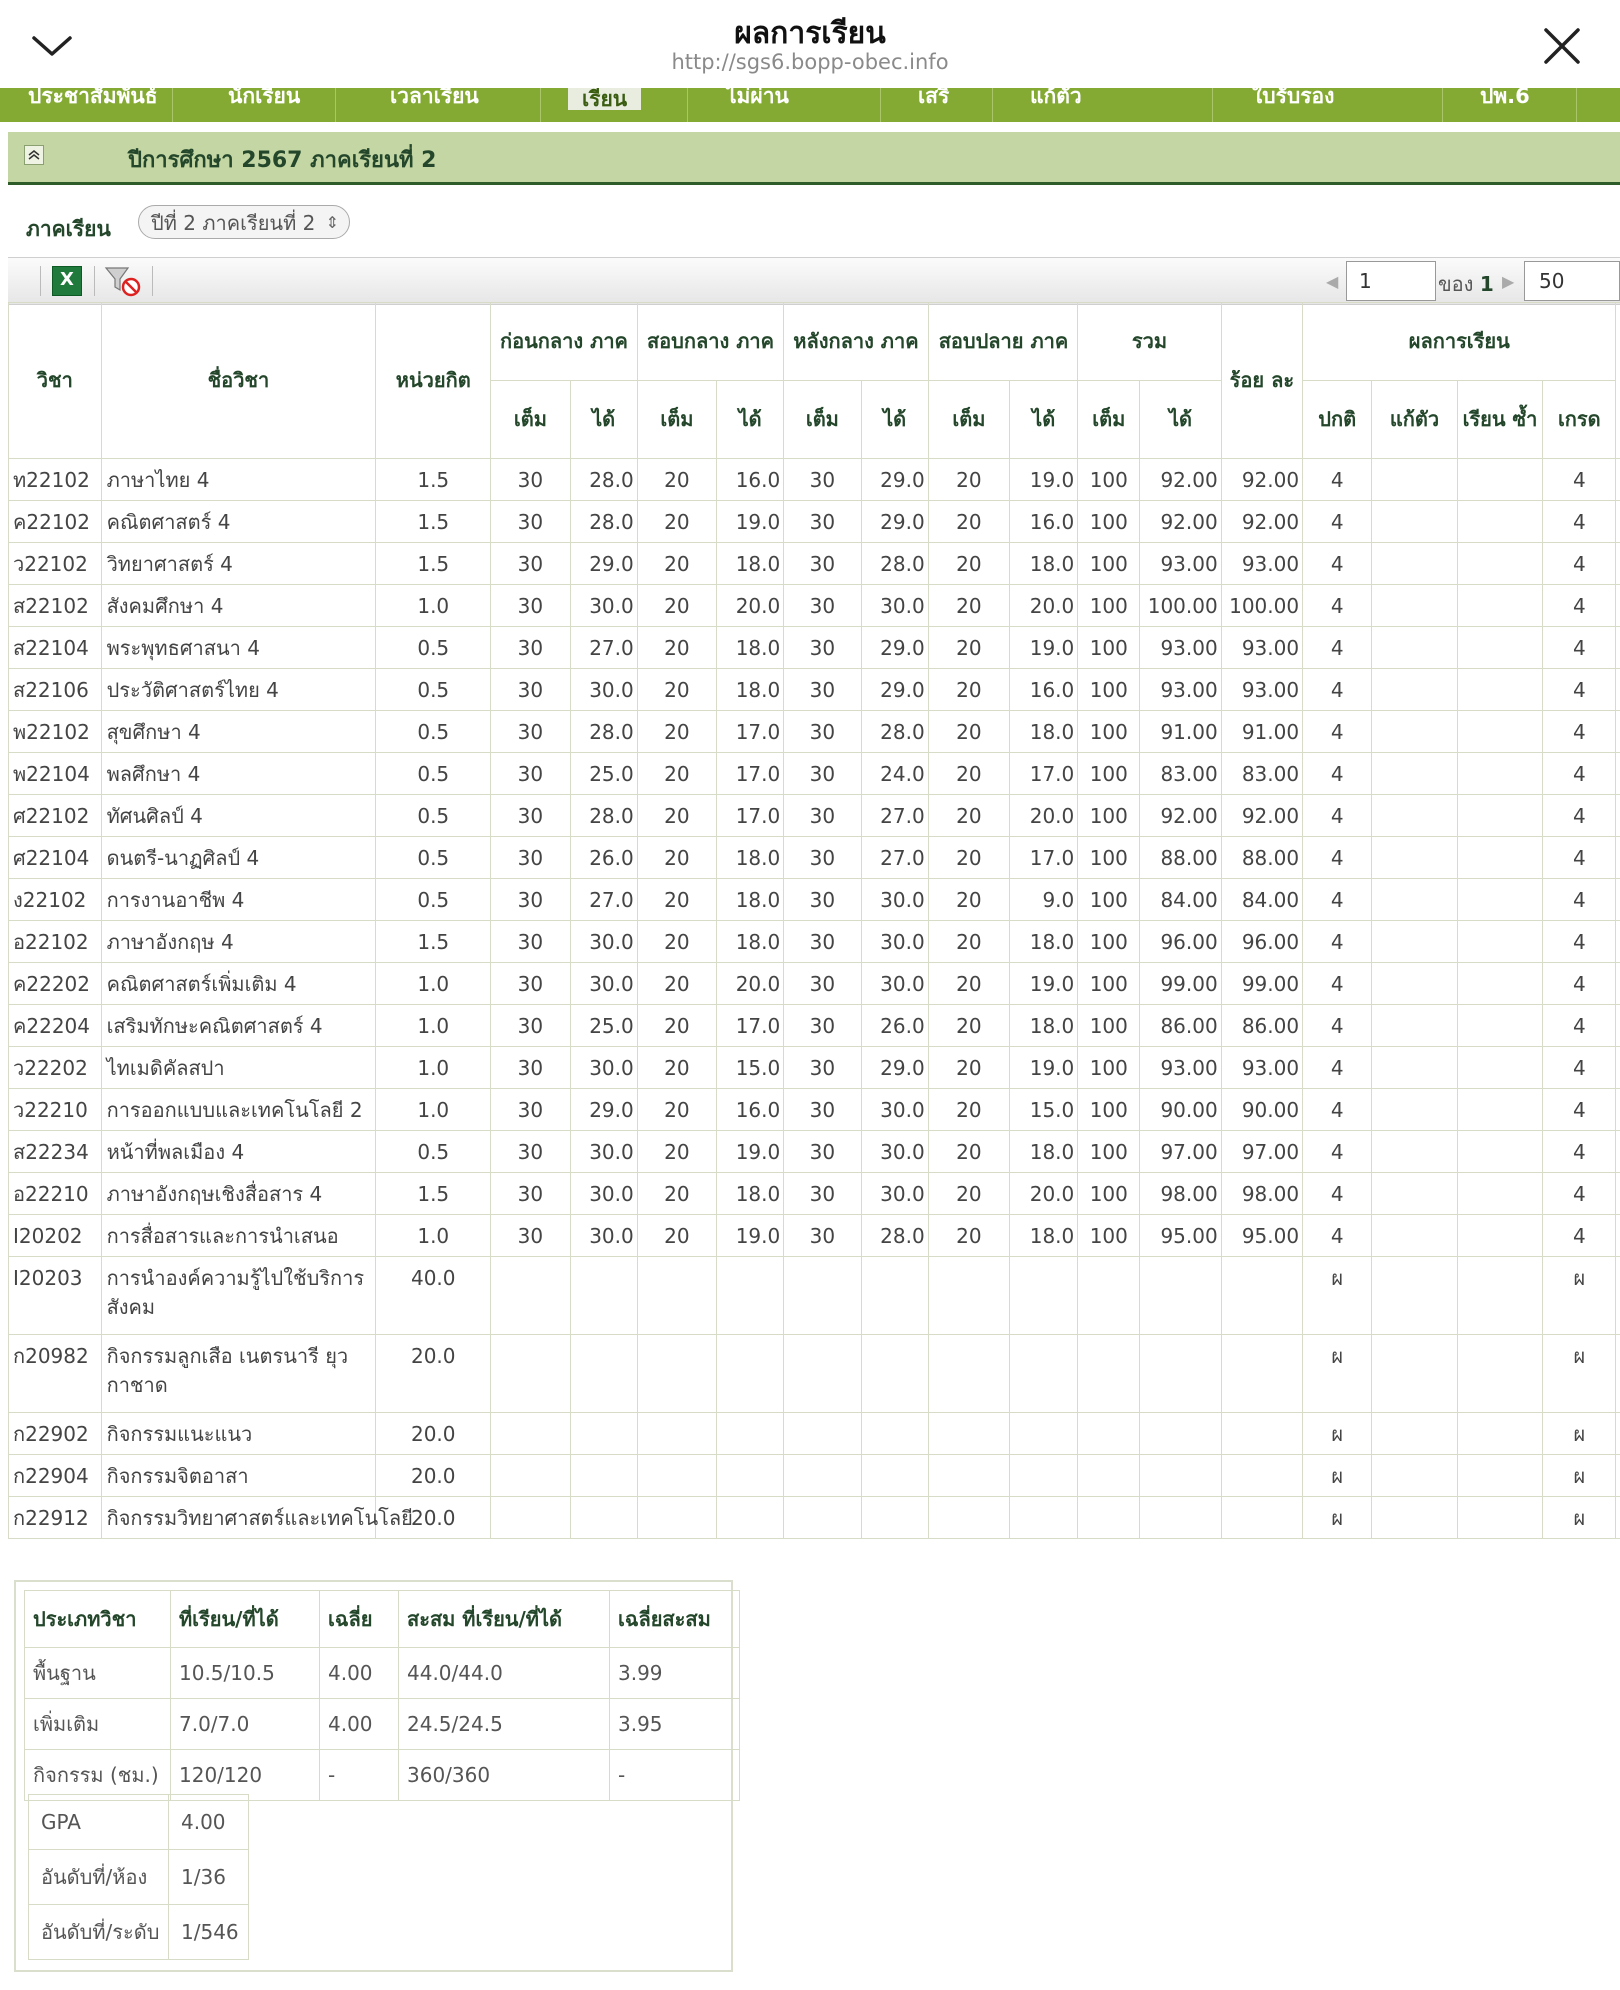  I want to click on nav-item-remedial: แก้ตัว, so click(1056, 101).